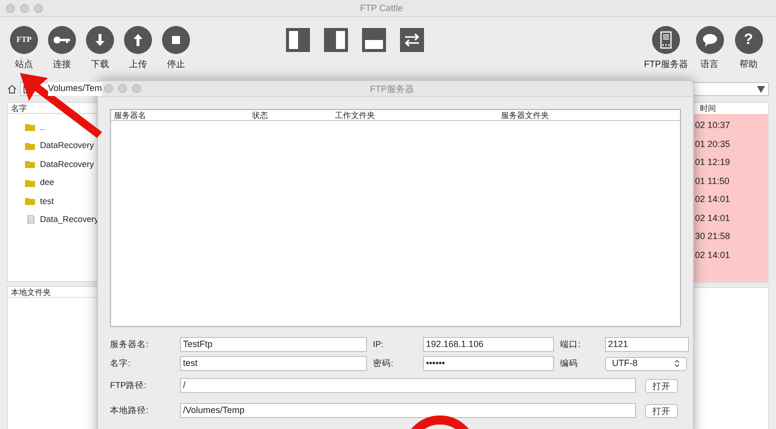 The image size is (776, 429). Describe the element at coordinates (677, 363) in the screenshot. I see `chevron-icon` at that location.